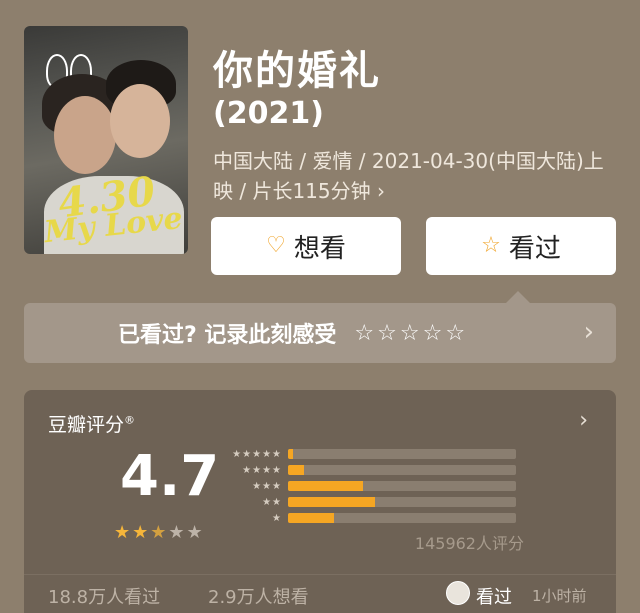 The width and height of the screenshot is (640, 613). What do you see at coordinates (494, 597) in the screenshot?
I see `friend-action: 看过` at bounding box center [494, 597].